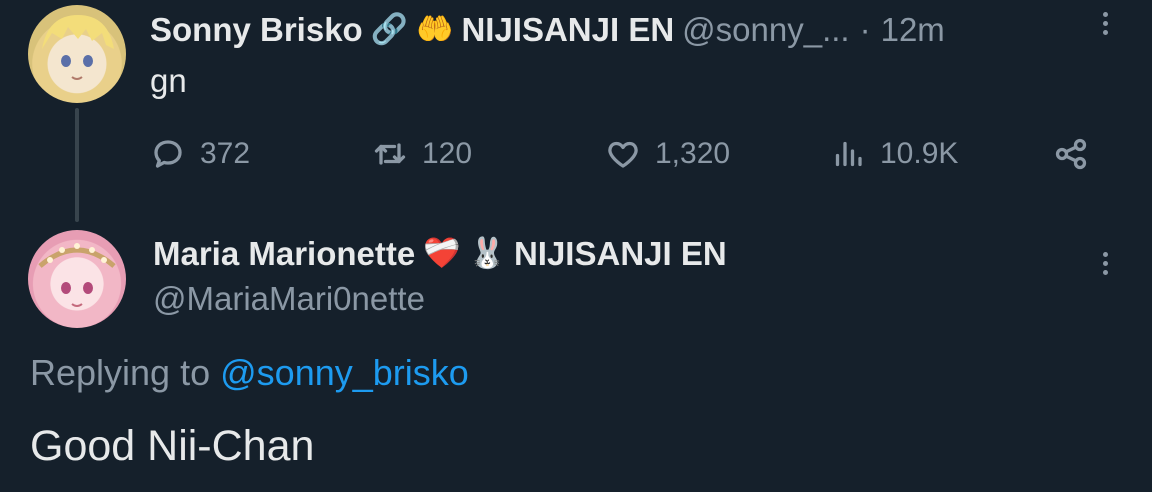 The width and height of the screenshot is (1152, 492). I want to click on reply-author-handle: @MariaMari0nette, so click(289, 299).